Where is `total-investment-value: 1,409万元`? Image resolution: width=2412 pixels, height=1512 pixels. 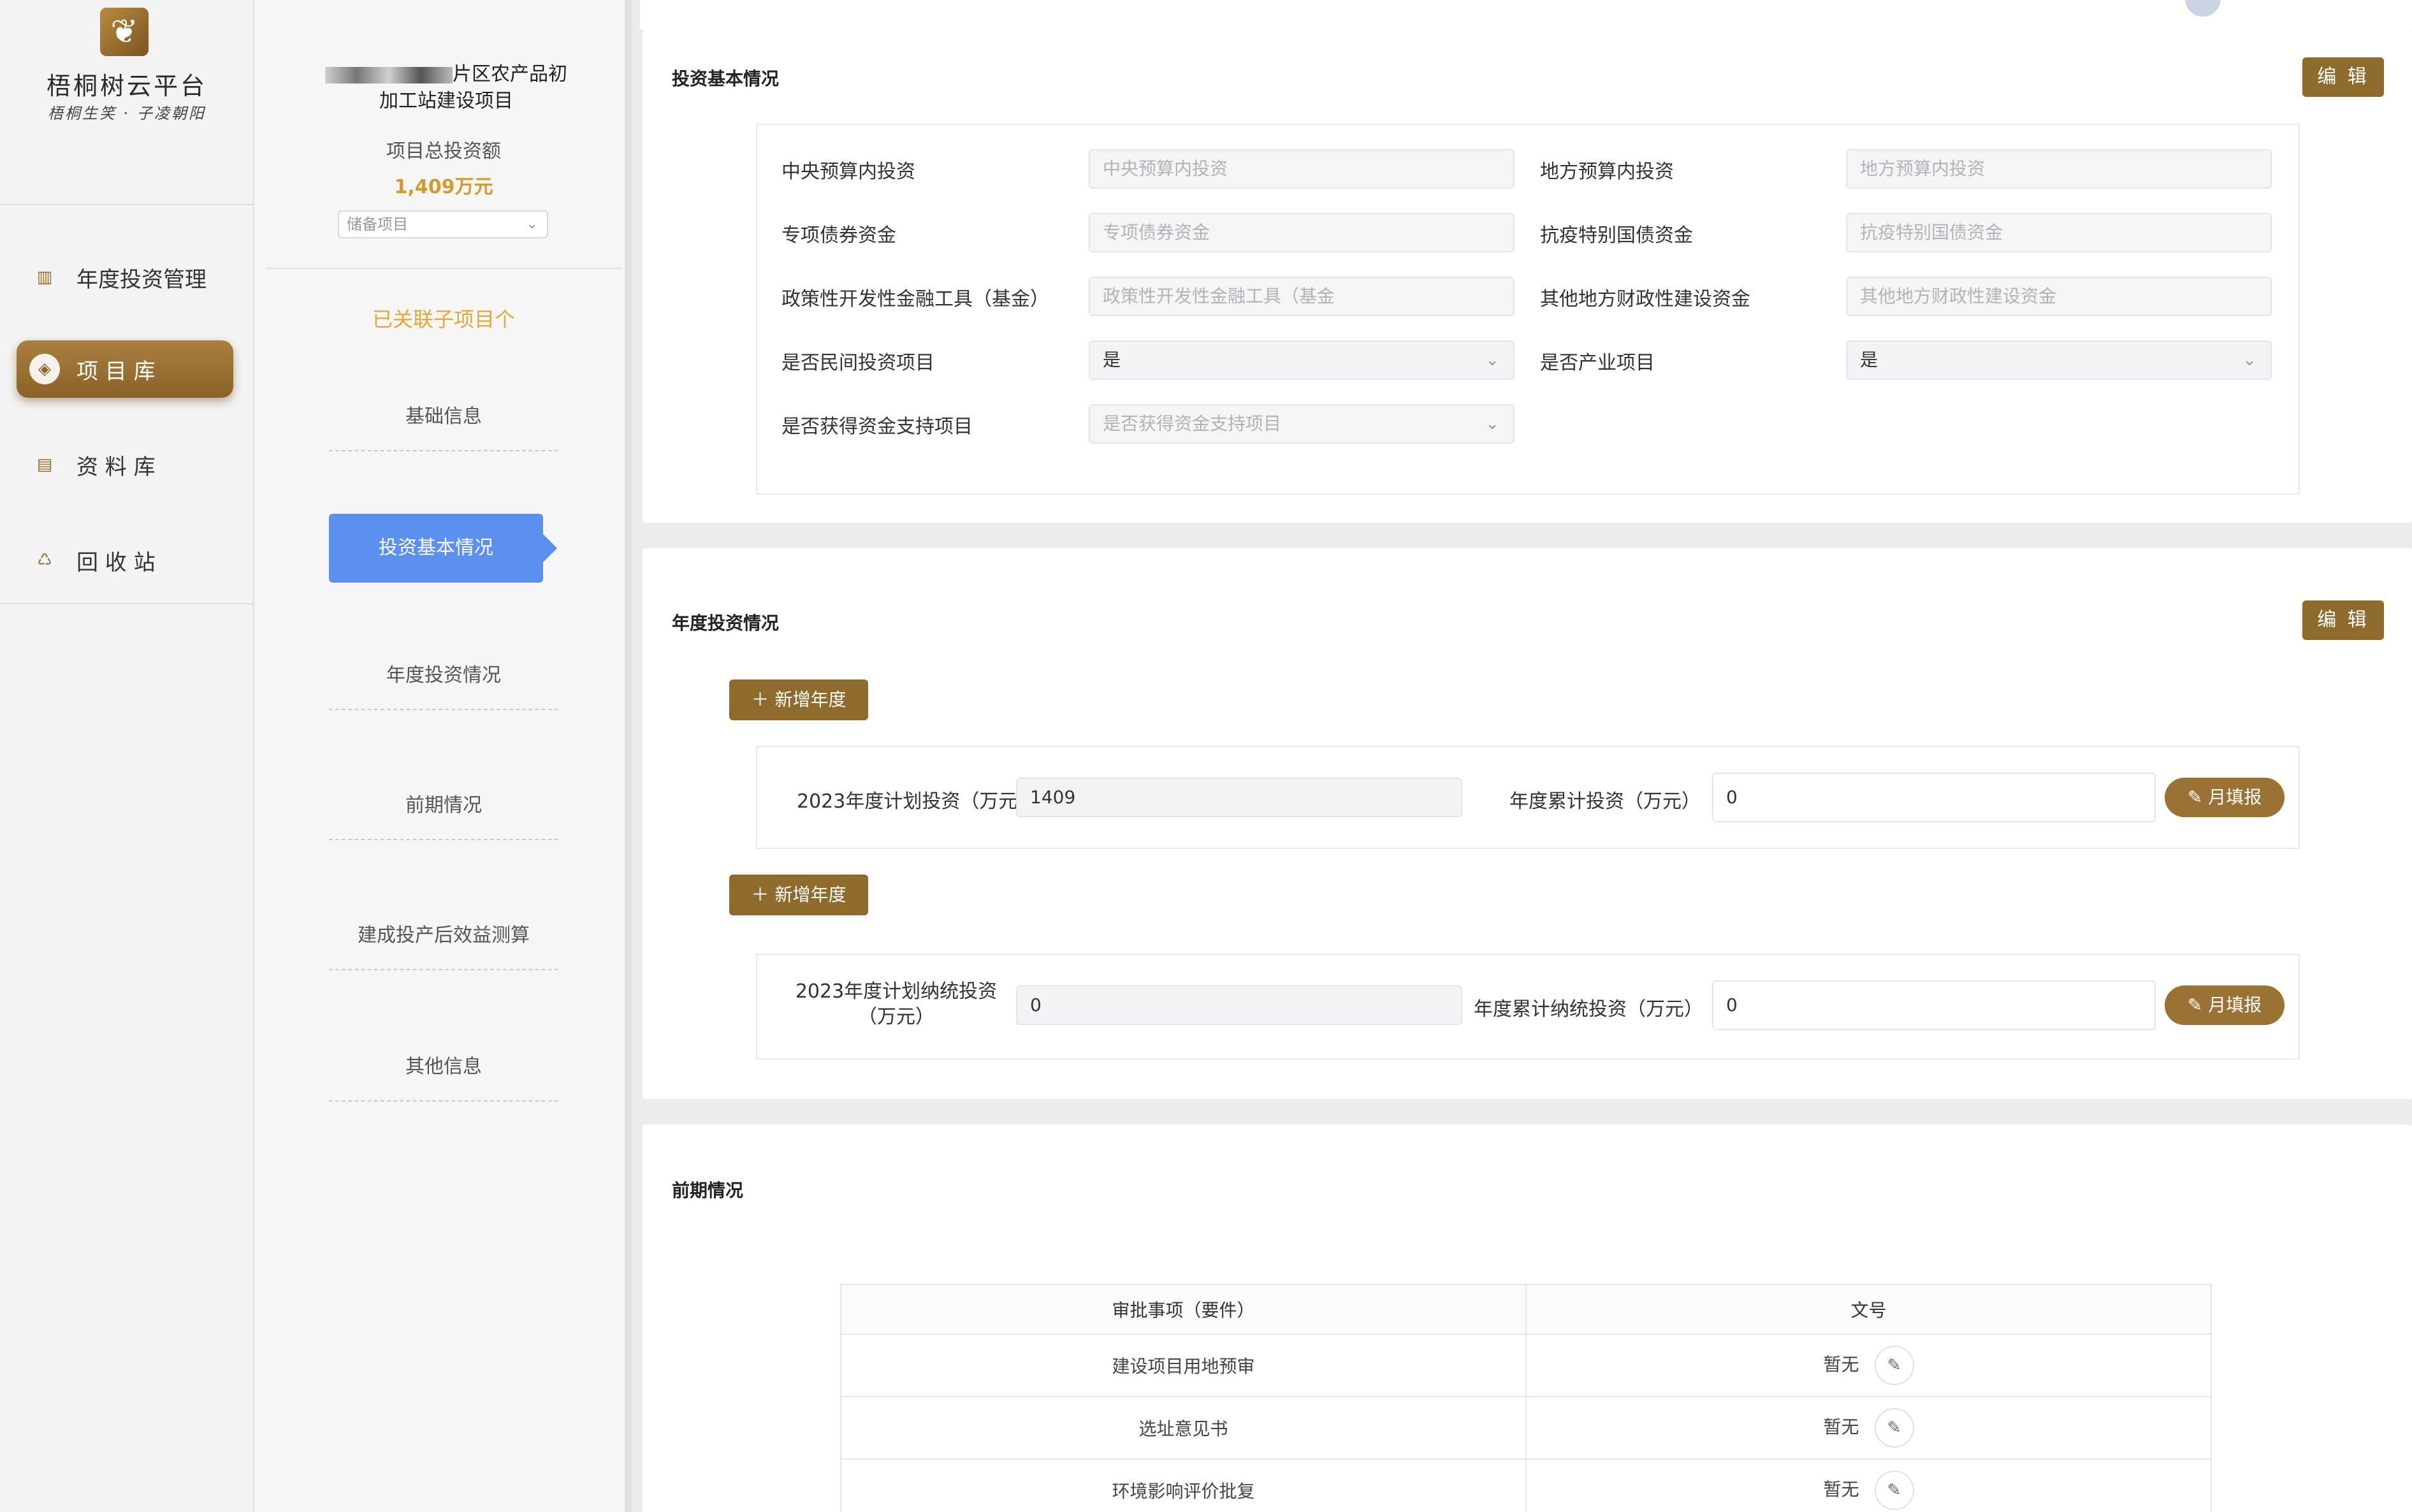
total-investment-value: 1,409万元 is located at coordinates (443, 187).